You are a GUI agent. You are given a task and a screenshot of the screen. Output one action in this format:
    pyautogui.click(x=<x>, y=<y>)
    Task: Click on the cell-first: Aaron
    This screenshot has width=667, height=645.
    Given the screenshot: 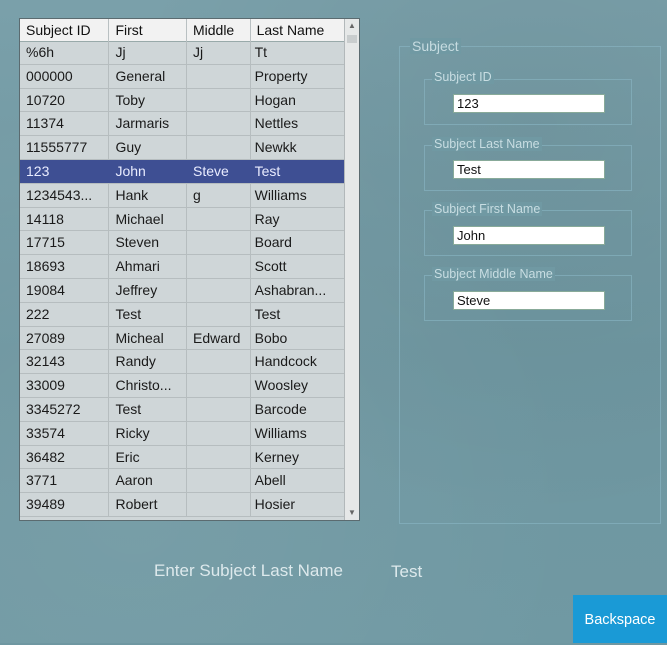 What is the action you would take?
    pyautogui.click(x=148, y=481)
    